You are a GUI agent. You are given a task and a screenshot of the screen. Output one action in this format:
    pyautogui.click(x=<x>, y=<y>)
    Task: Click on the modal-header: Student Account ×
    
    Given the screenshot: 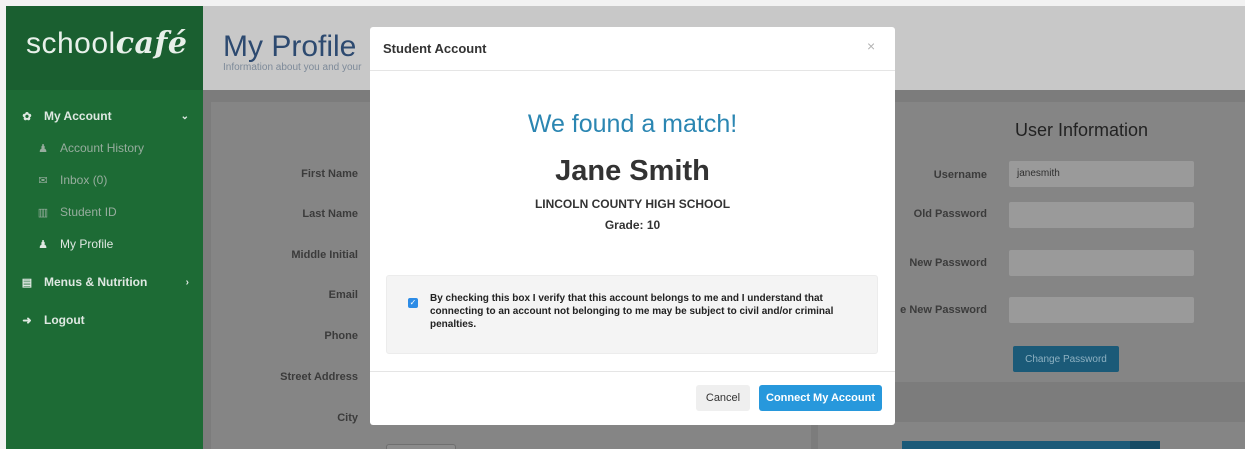 What is the action you would take?
    pyautogui.click(x=632, y=49)
    